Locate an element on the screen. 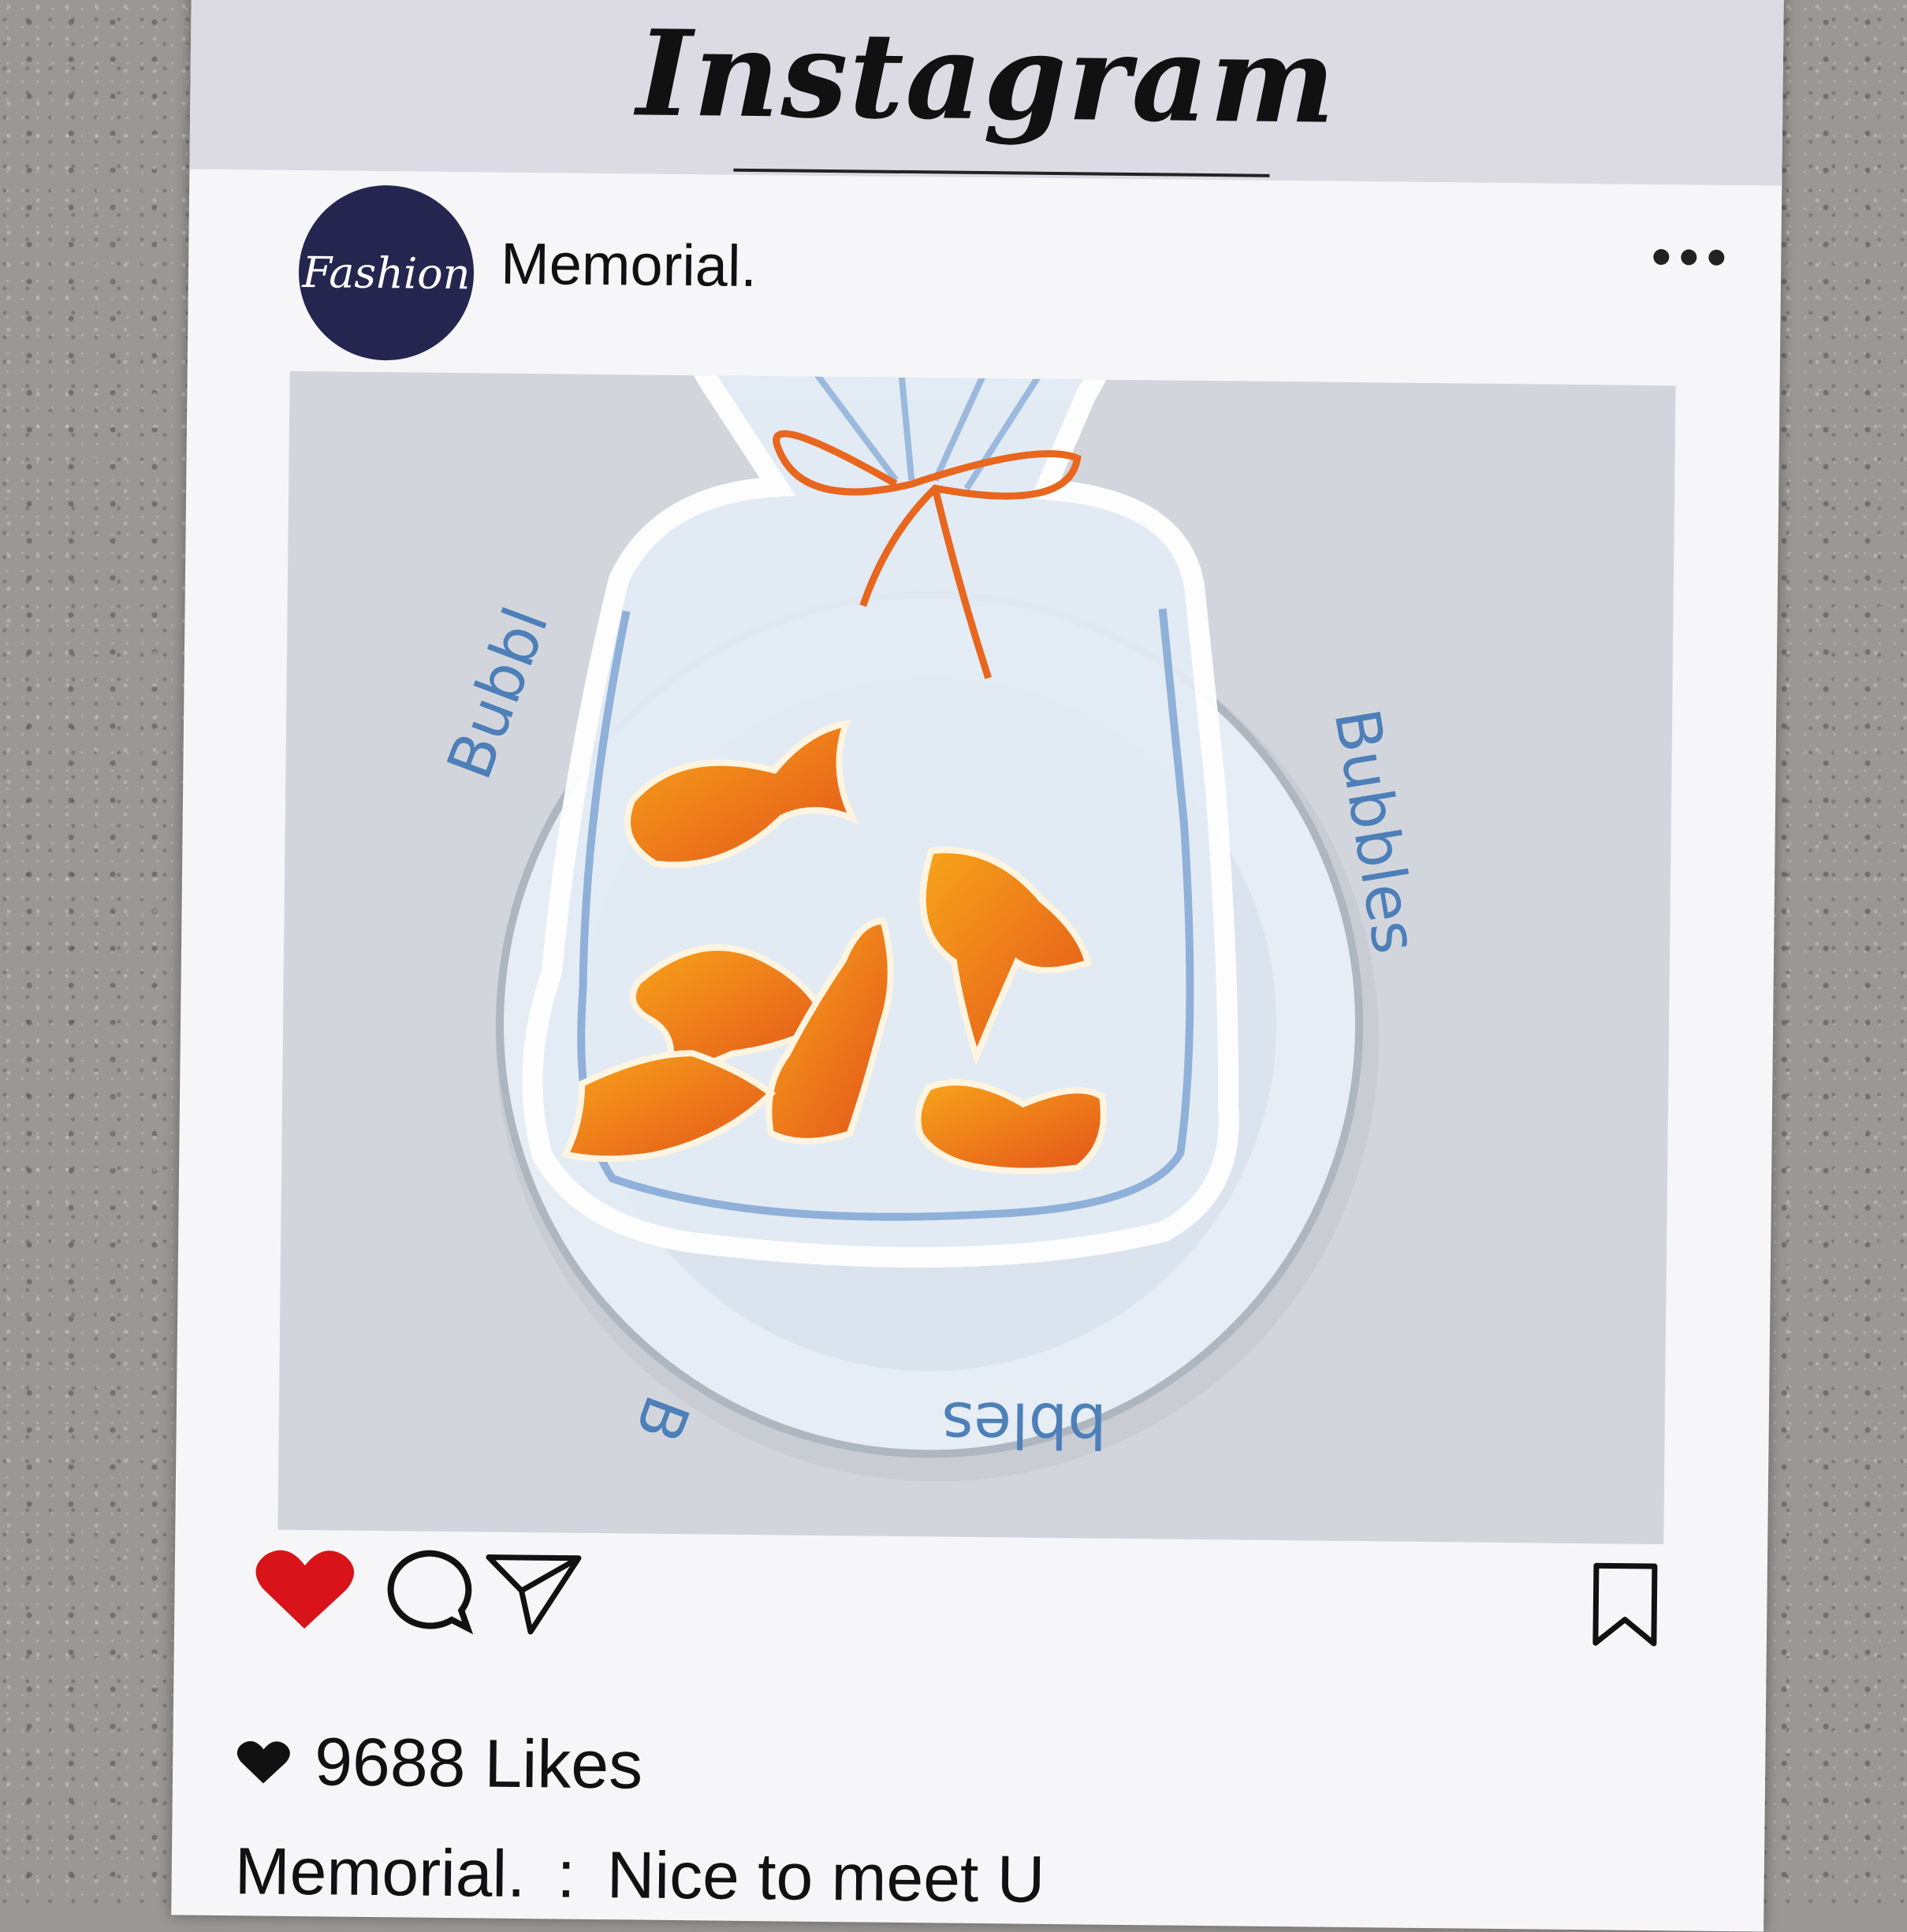 The height and width of the screenshot is (1932, 1907). avatar: Fashion is located at coordinates (386, 273).